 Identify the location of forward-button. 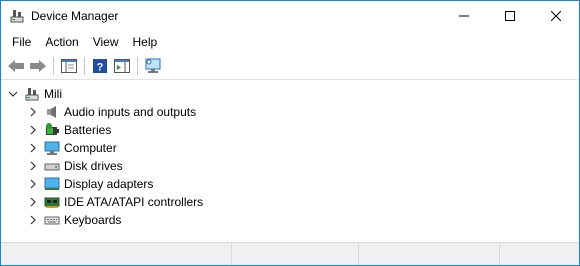
(38, 66).